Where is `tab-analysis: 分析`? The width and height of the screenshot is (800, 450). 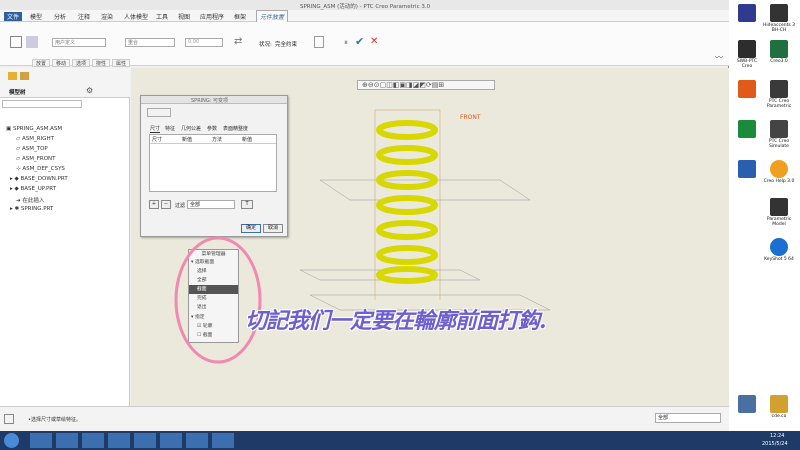
tab-analysis: 分析 is located at coordinates (60, 16).